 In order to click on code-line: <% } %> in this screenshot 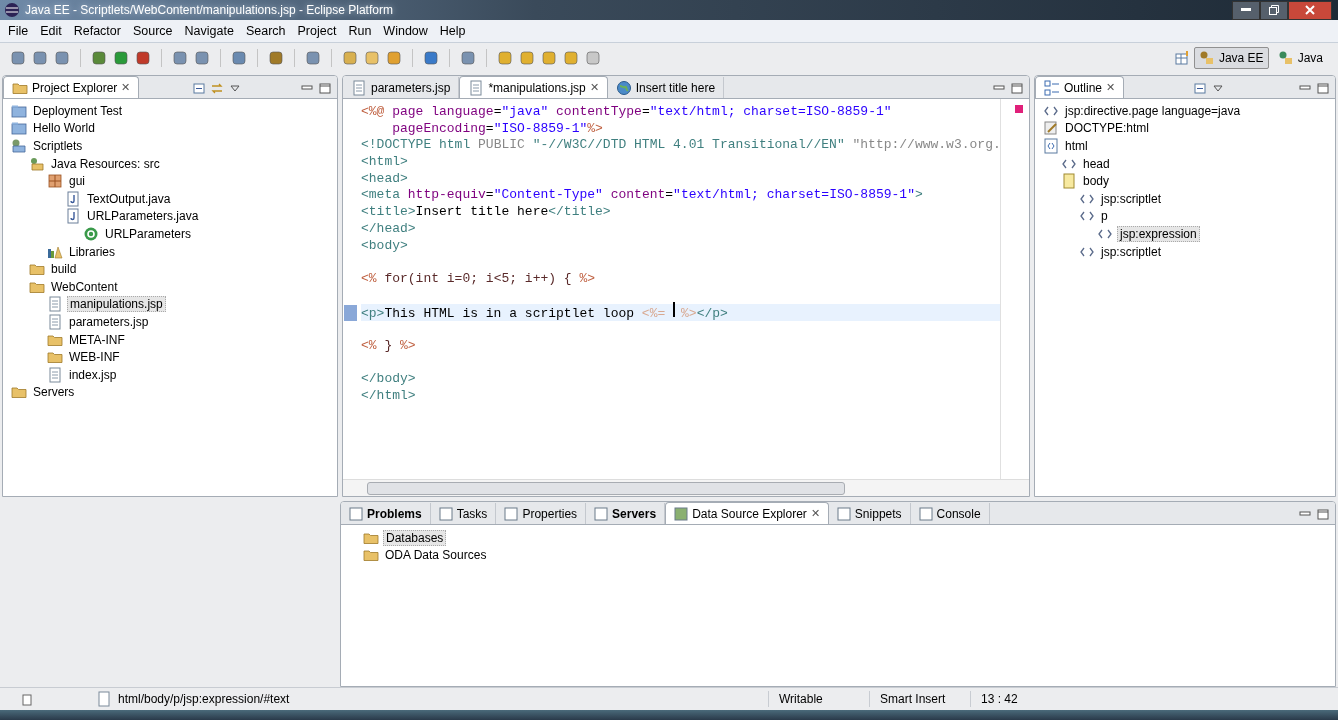, I will do `click(388, 346)`.